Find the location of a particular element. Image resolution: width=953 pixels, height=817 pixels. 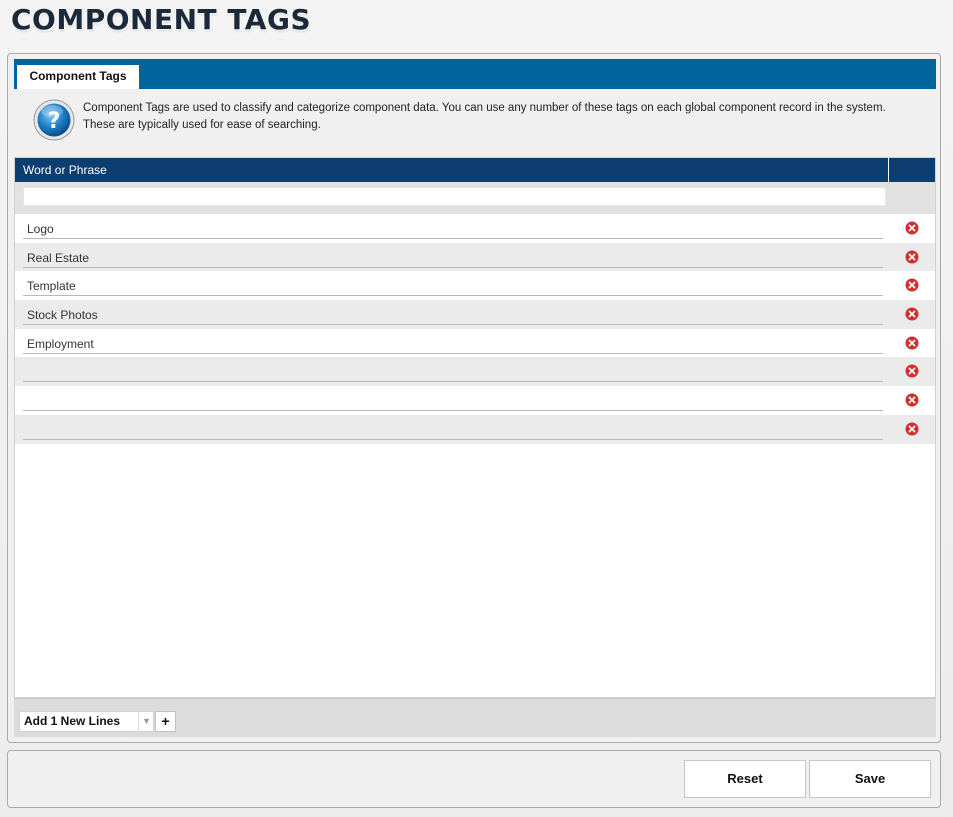

new-tag-row is located at coordinates (475, 198).